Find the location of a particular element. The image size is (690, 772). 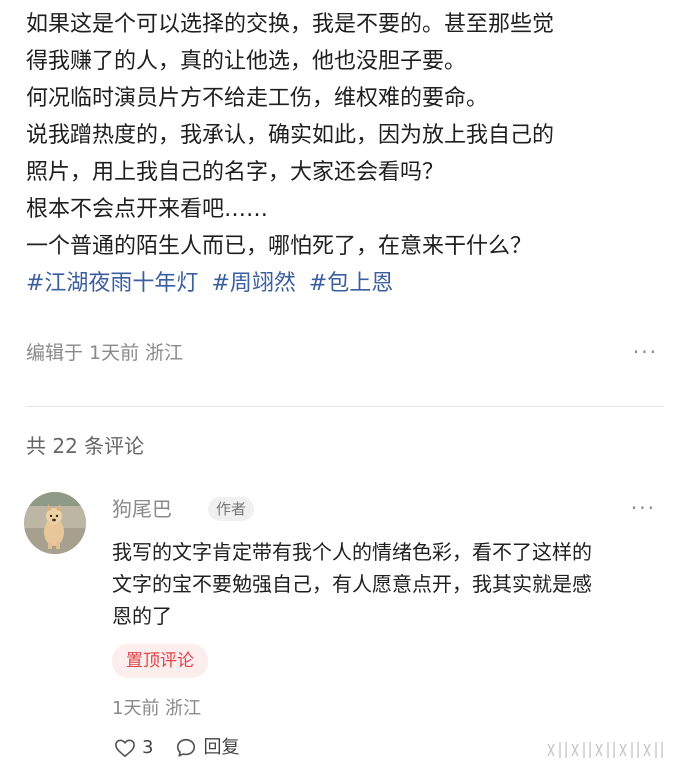

comment-text-line: 文字的宝不要勉强自己，有人愿意点开，我其实就是感 is located at coordinates (352, 584).